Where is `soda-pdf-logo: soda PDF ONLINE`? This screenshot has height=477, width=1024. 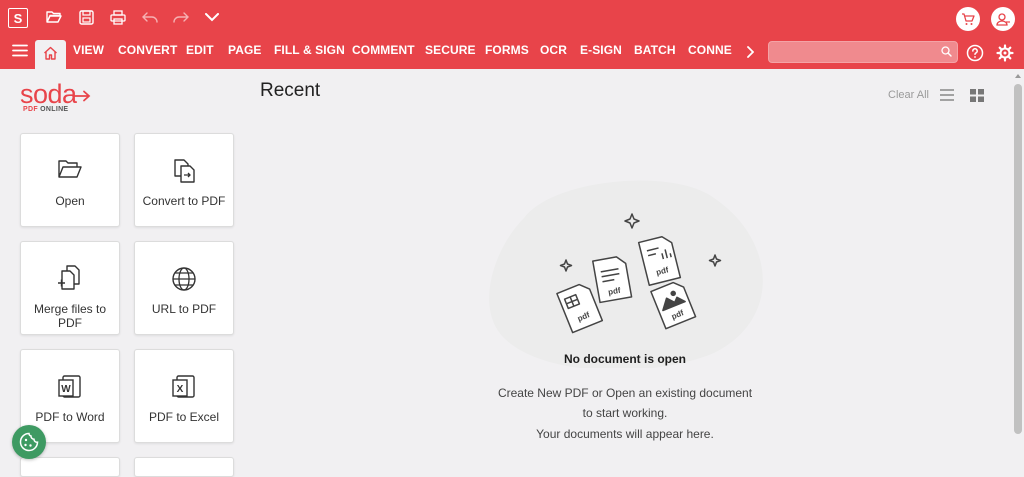 soda-pdf-logo: soda PDF ONLINE is located at coordinates (55, 96).